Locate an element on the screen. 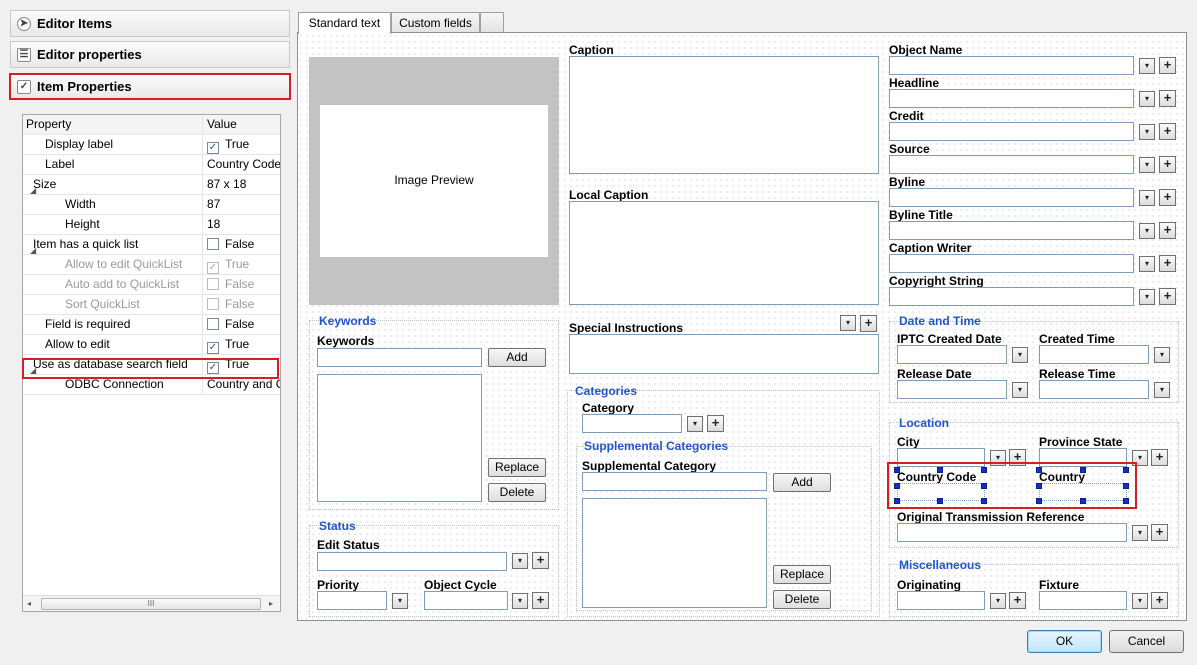  property-value: Country Code is located at coordinates (242, 165).